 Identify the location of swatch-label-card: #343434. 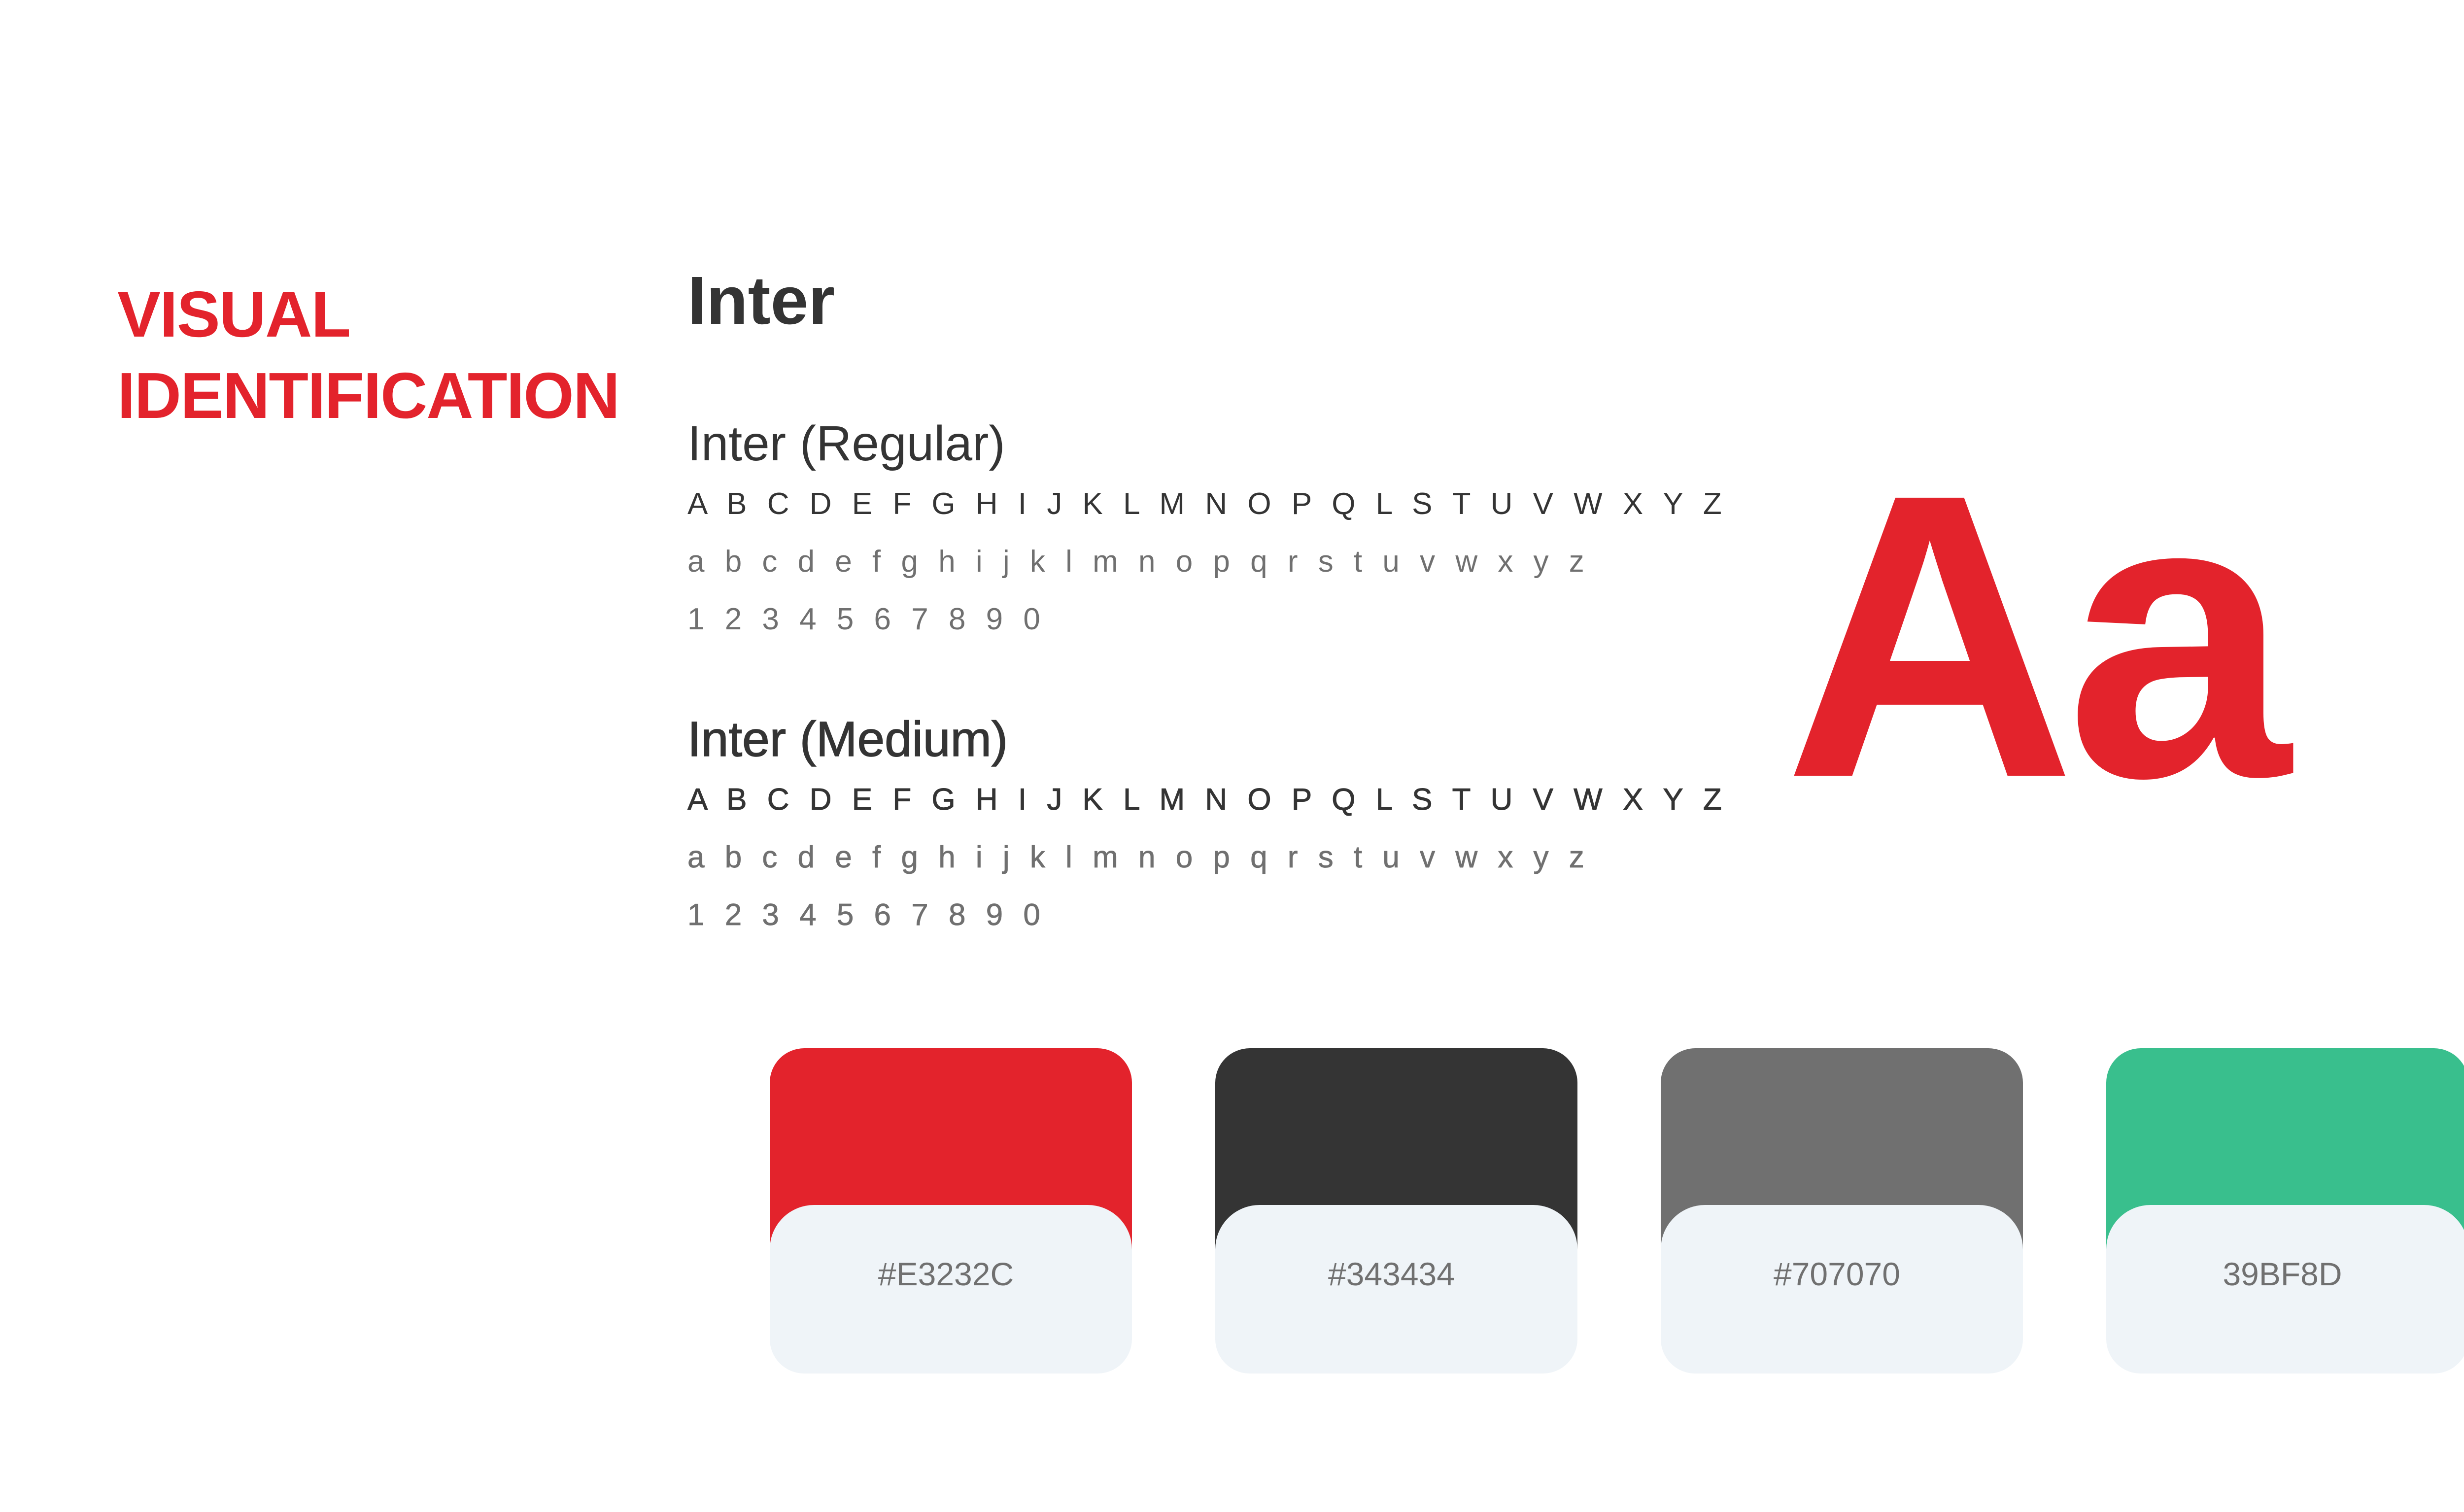
(1396, 1289).